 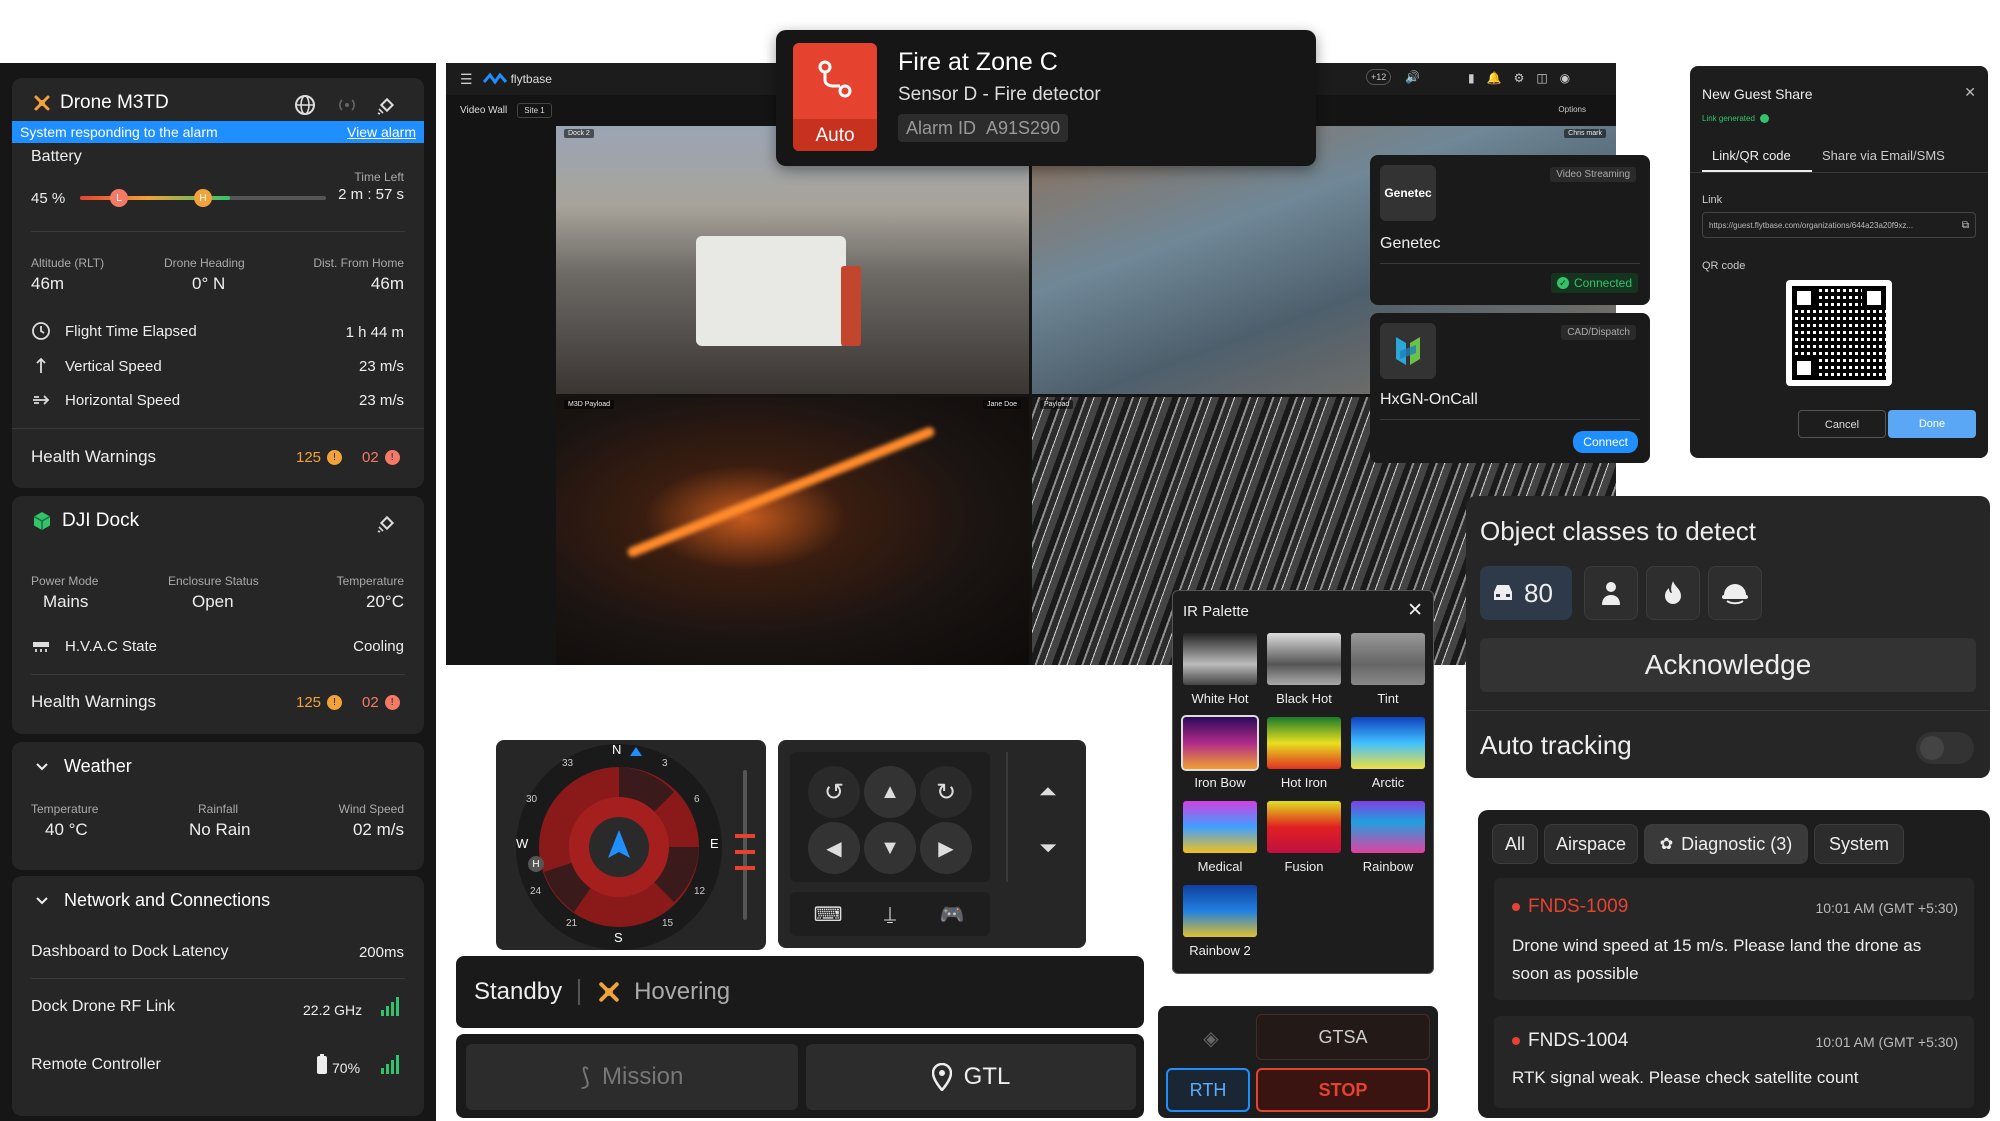 What do you see at coordinates (381, 457) in the screenshot?
I see `health-err-badge: 02 !` at bounding box center [381, 457].